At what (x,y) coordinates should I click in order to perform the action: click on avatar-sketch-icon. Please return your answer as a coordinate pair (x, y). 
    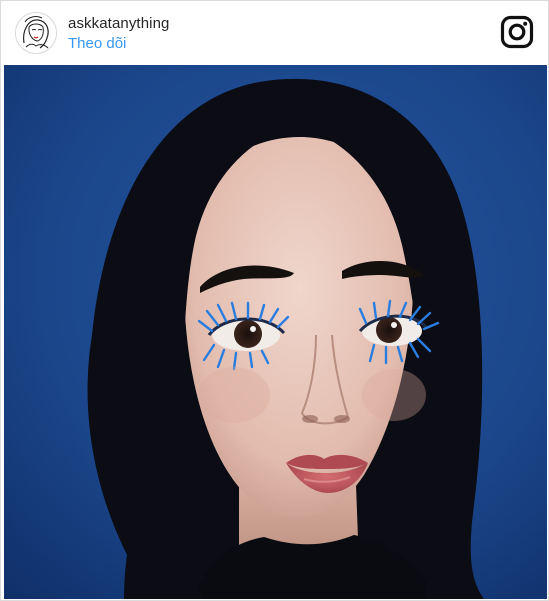
    Looking at the image, I should click on (36, 33).